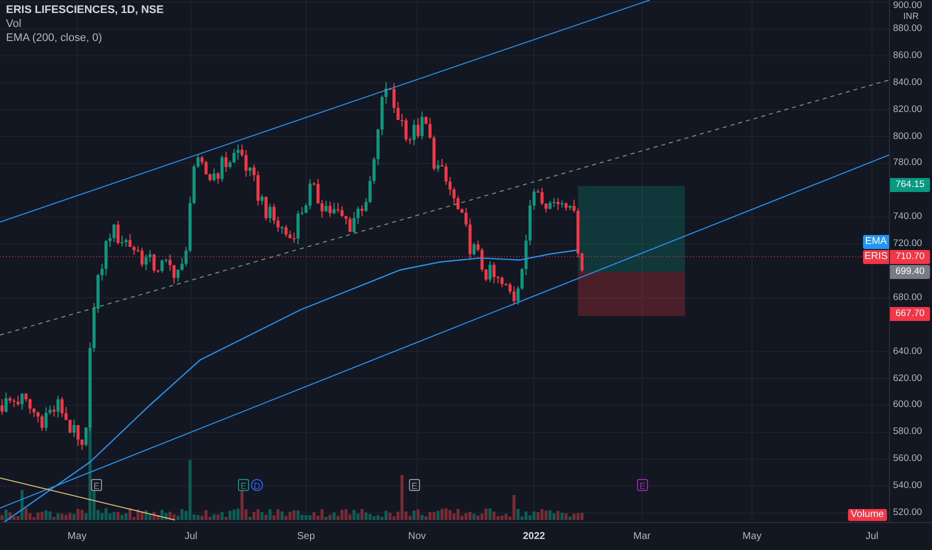  Describe the element at coordinates (907, 163) in the screenshot. I see `price-axis-label: 780.00` at that location.